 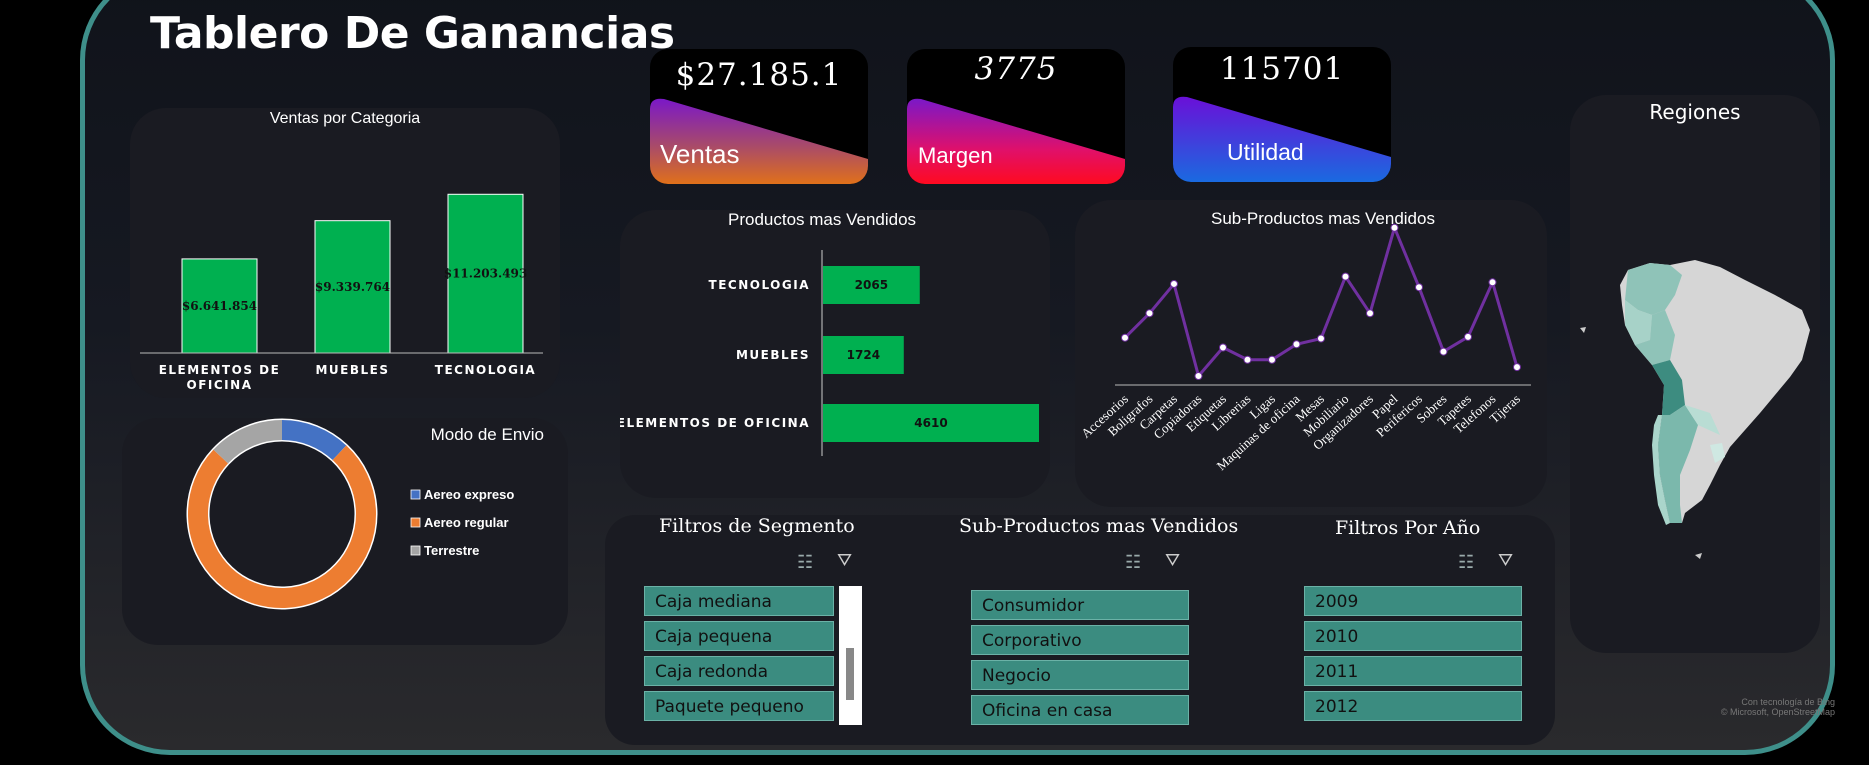 What do you see at coordinates (930, 423) in the screenshot?
I see `bar-data-label: 4610` at bounding box center [930, 423].